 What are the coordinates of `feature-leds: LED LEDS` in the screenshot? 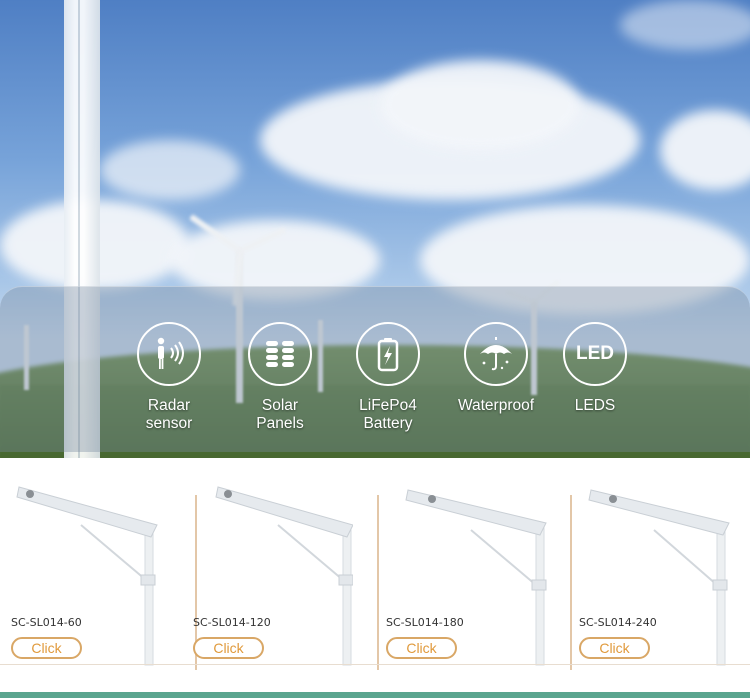 It's located at (595, 368).